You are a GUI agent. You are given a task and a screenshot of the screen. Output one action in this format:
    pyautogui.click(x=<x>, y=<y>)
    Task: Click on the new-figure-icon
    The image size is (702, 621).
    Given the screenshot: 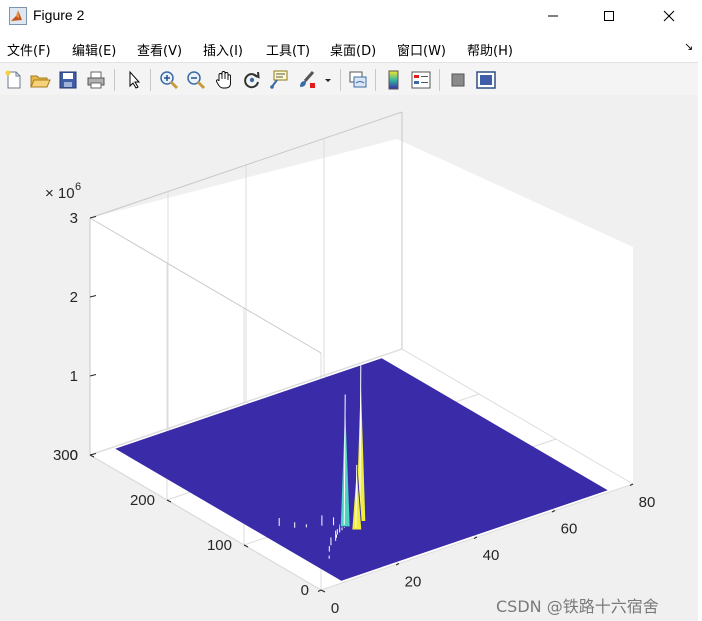 What is the action you would take?
    pyautogui.click(x=13, y=79)
    